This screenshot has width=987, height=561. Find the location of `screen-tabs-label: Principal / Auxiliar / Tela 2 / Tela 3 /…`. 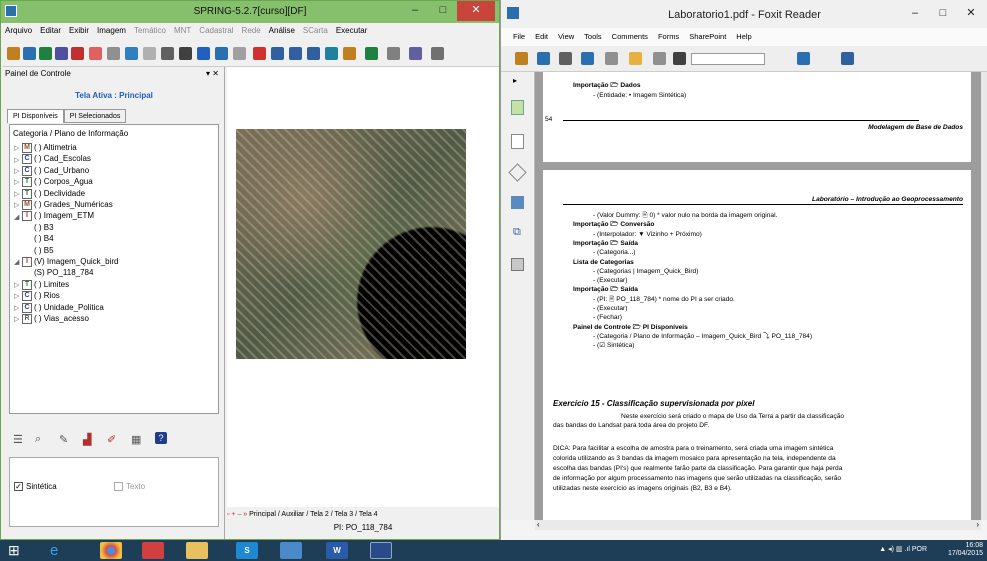

screen-tabs-label: Principal / Auxiliar / Tela 2 / Tela 3 /… is located at coordinates (313, 514).